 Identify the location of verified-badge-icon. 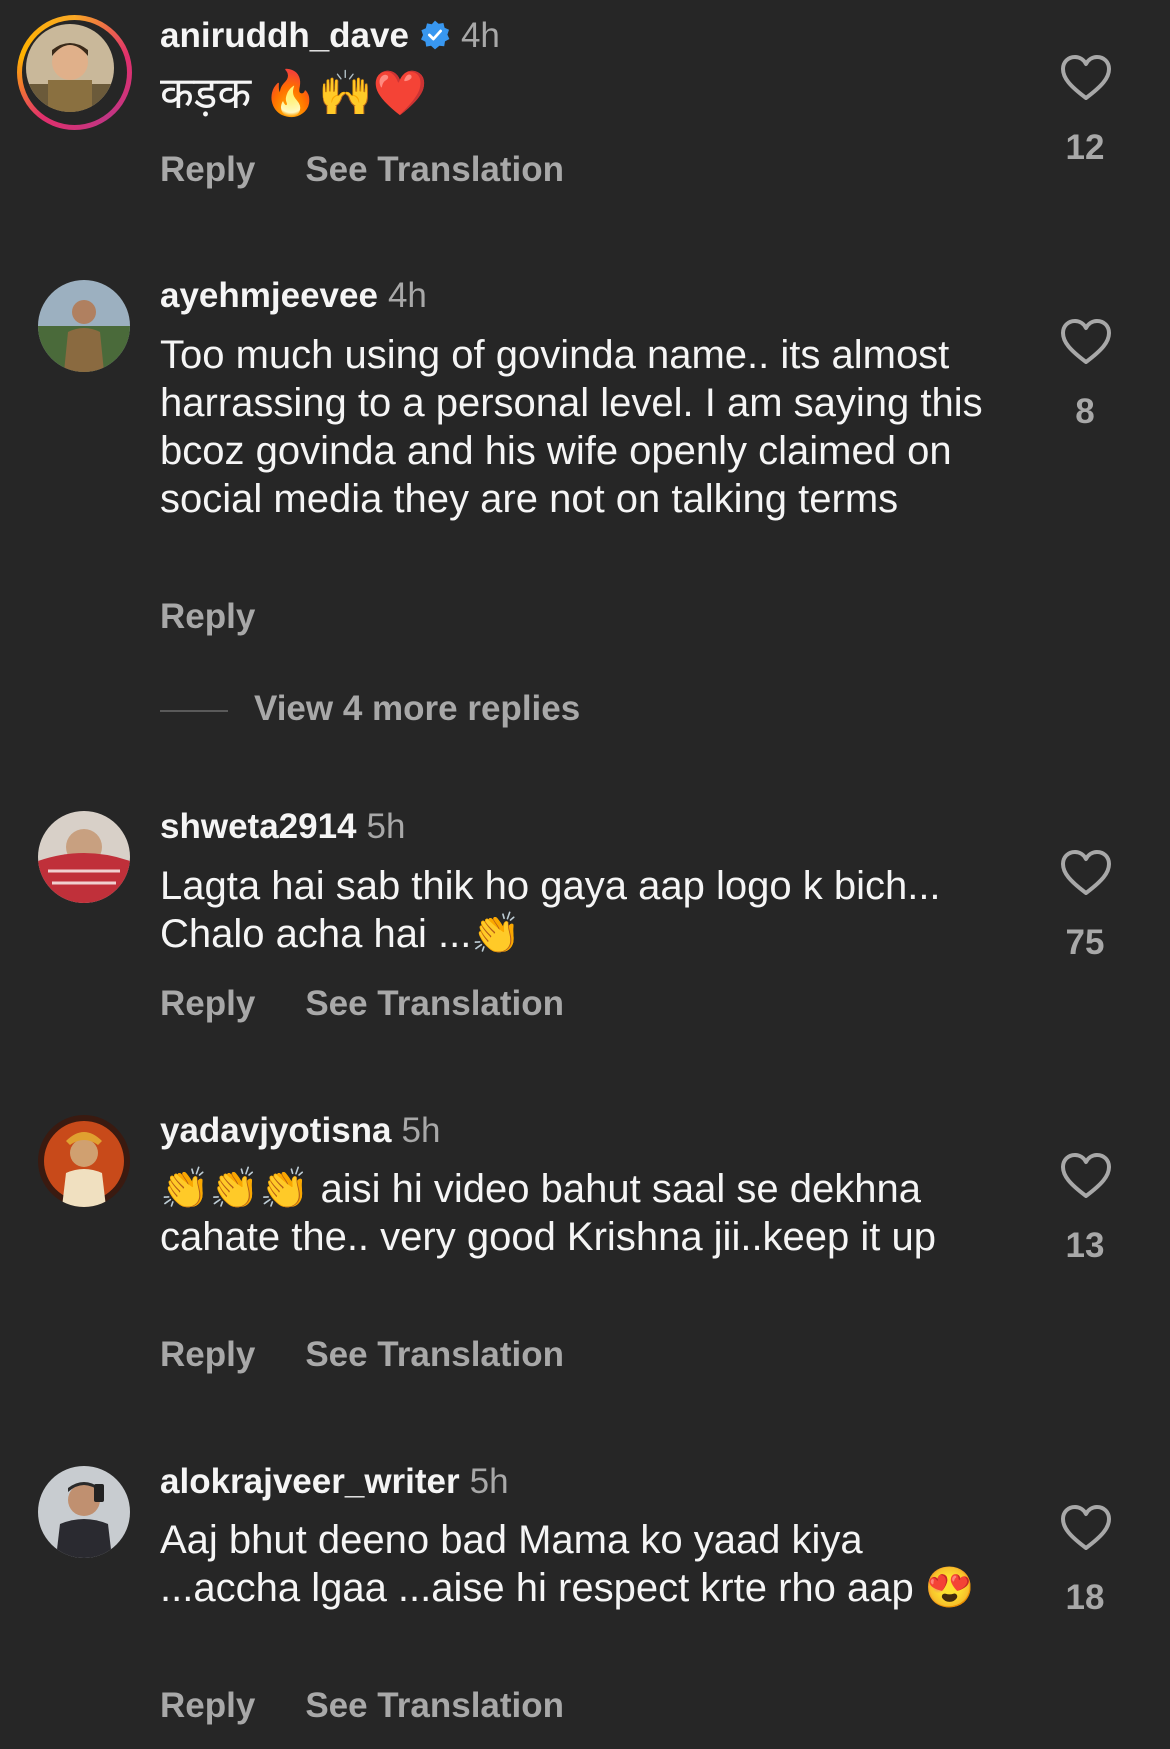
(435, 35).